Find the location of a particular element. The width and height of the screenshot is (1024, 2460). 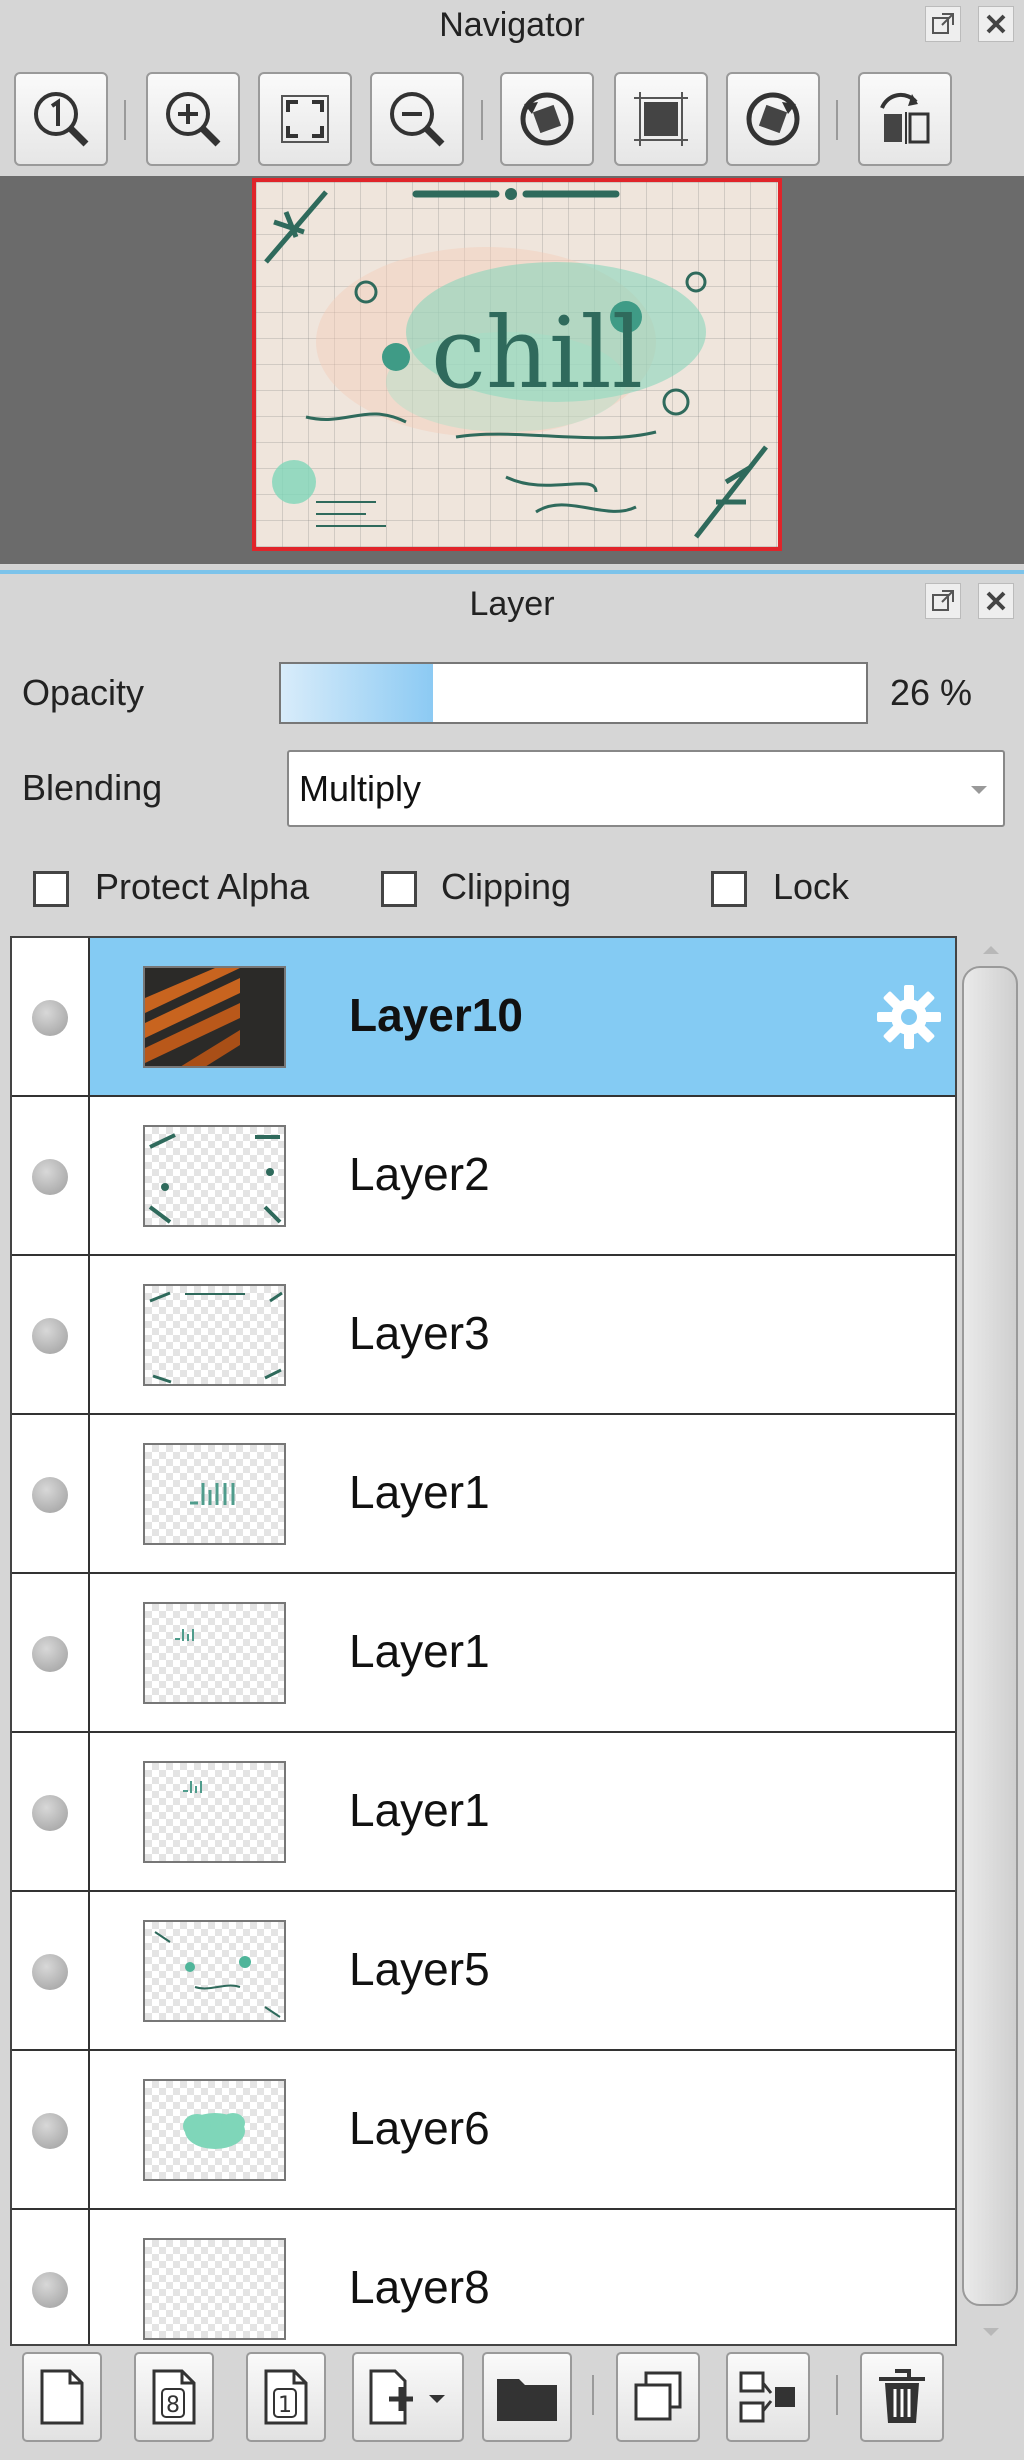

scrollbar-thumb is located at coordinates (990, 1636).